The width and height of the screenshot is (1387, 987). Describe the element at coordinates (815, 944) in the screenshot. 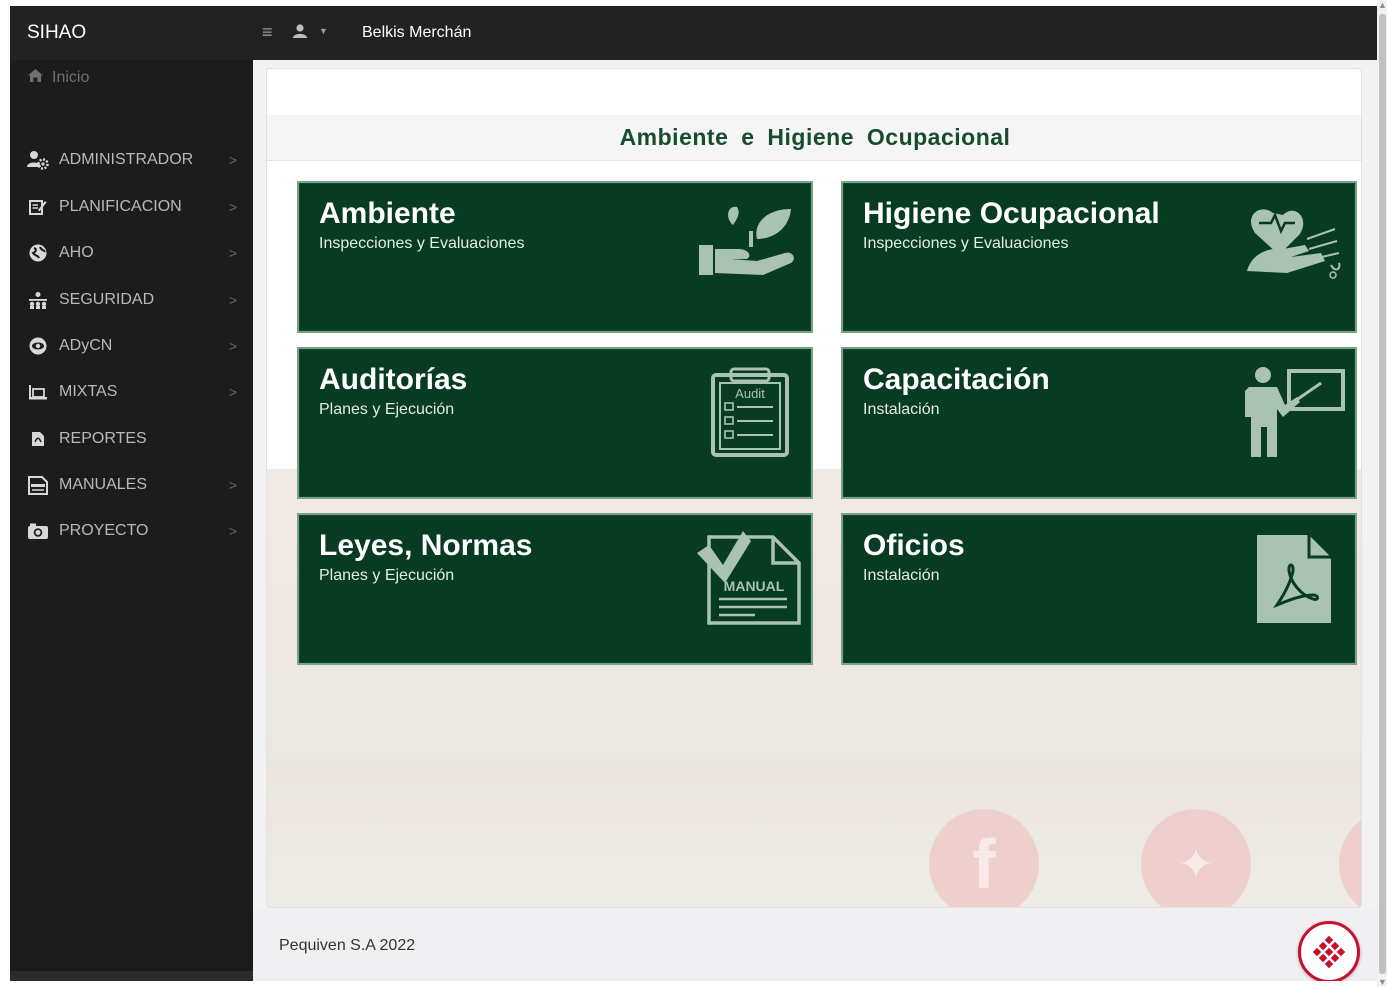

I see `footer: Pequiven S.A 2022` at that location.